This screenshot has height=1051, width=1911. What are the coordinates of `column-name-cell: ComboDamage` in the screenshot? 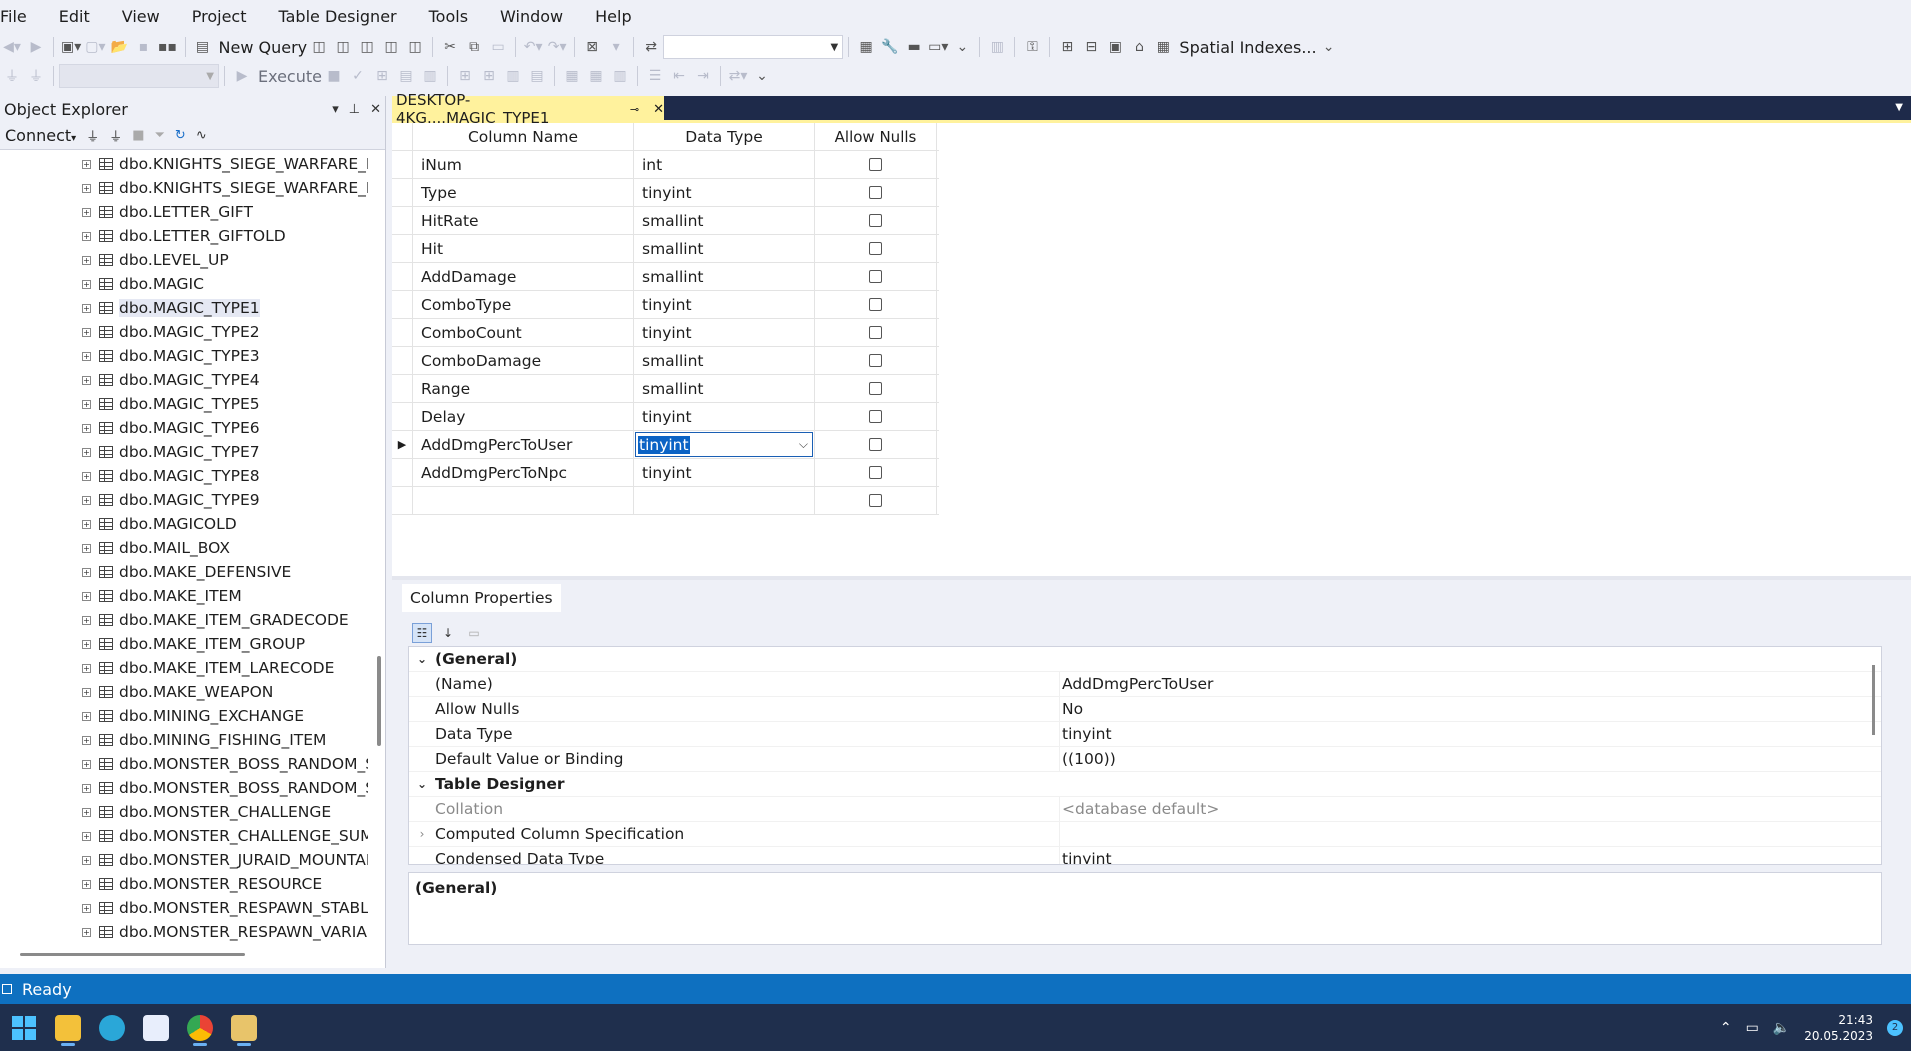 It's located at (523, 360).